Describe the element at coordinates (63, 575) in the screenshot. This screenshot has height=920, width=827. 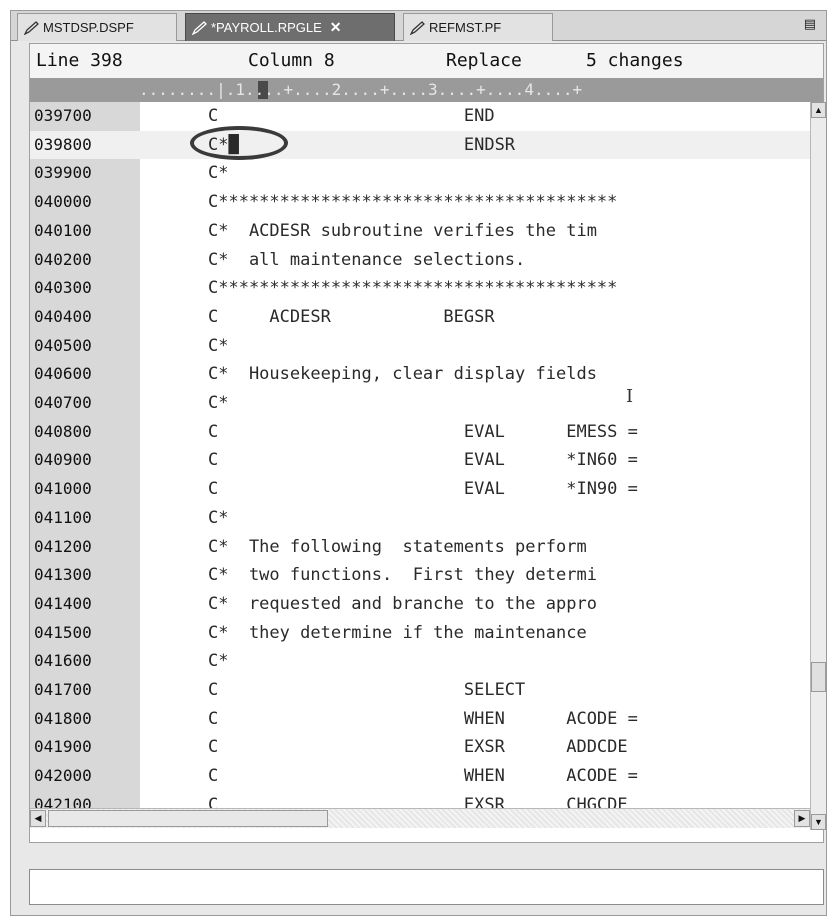
I see `line-number: 041300` at that location.